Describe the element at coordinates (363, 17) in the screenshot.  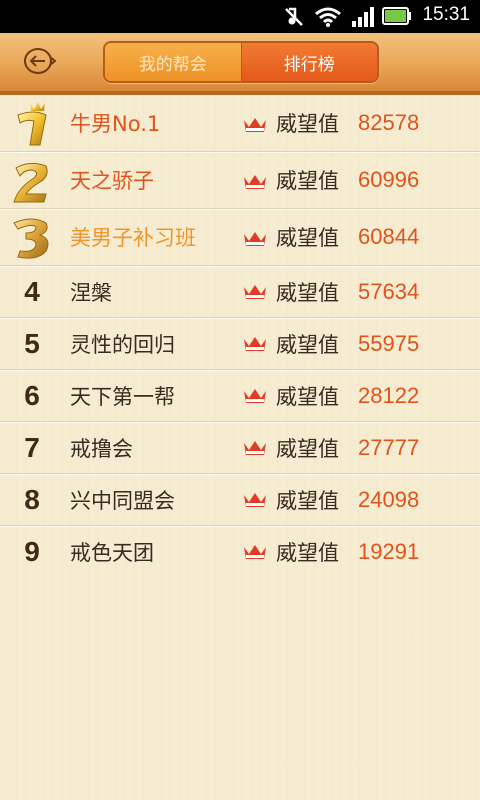
I see `signal-icon` at that location.